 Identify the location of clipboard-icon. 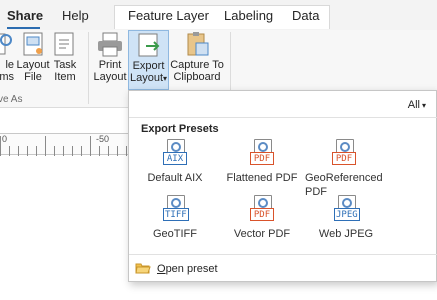
(197, 45).